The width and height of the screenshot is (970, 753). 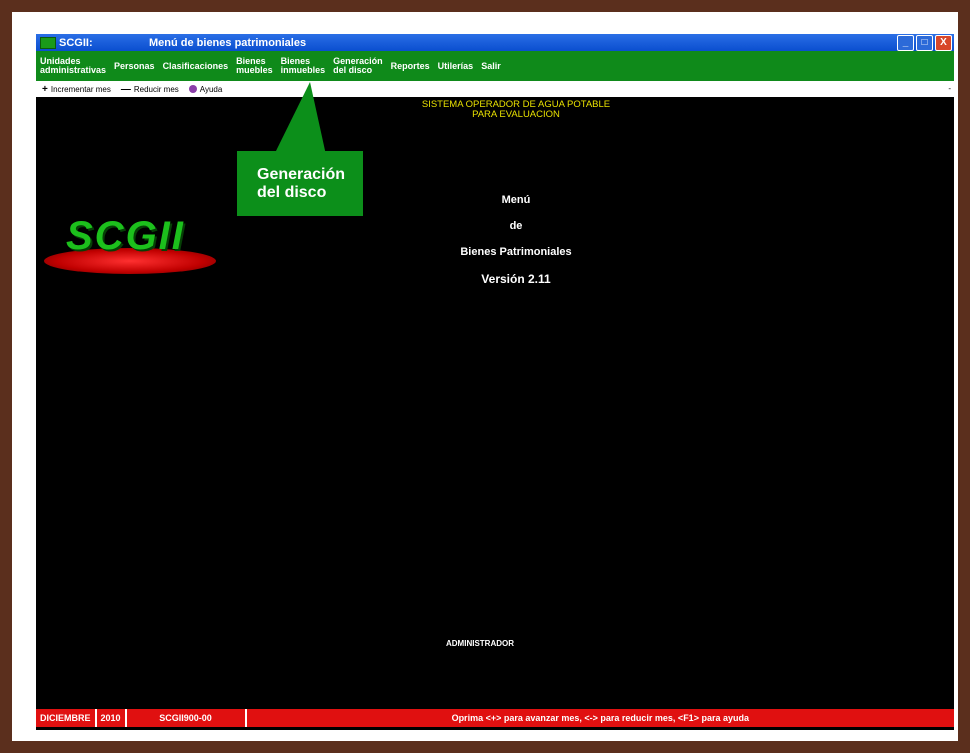 What do you see at coordinates (905, 43) in the screenshot?
I see `minimize-icon: _` at bounding box center [905, 43].